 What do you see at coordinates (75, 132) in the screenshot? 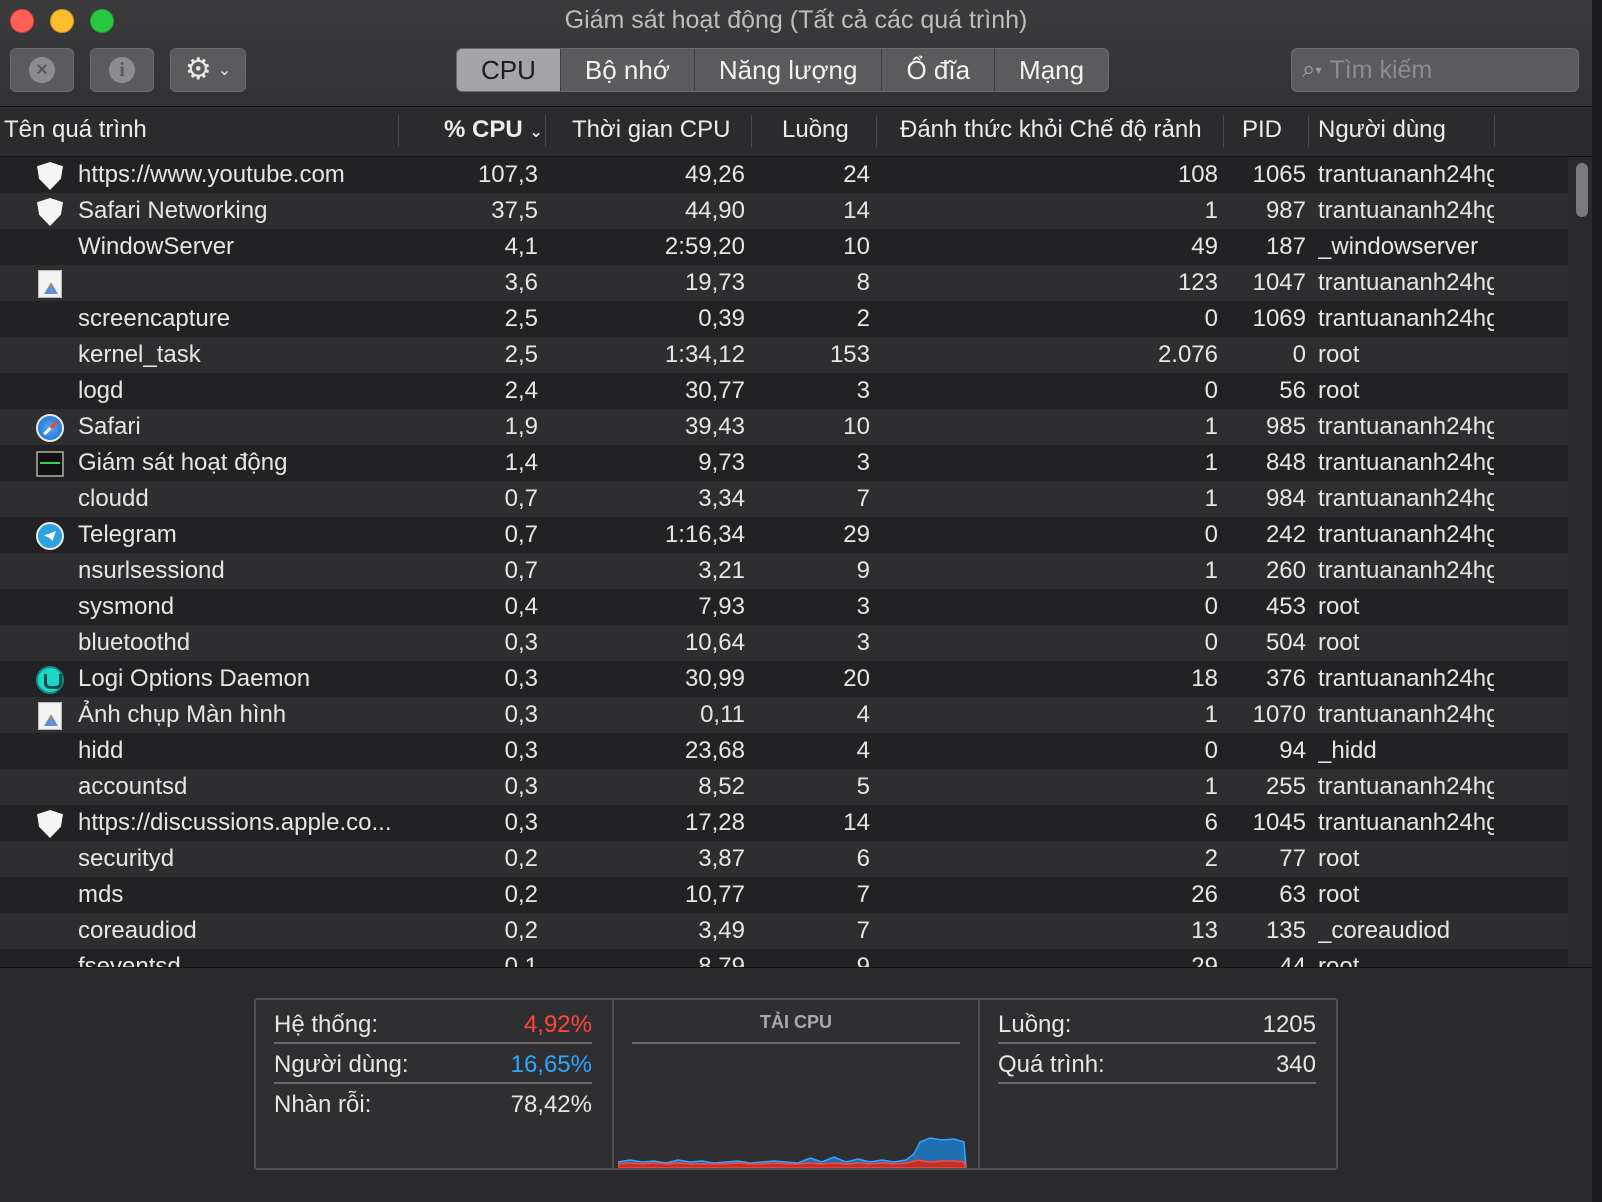
I see `column-header-name: Tên quá trình` at bounding box center [75, 132].